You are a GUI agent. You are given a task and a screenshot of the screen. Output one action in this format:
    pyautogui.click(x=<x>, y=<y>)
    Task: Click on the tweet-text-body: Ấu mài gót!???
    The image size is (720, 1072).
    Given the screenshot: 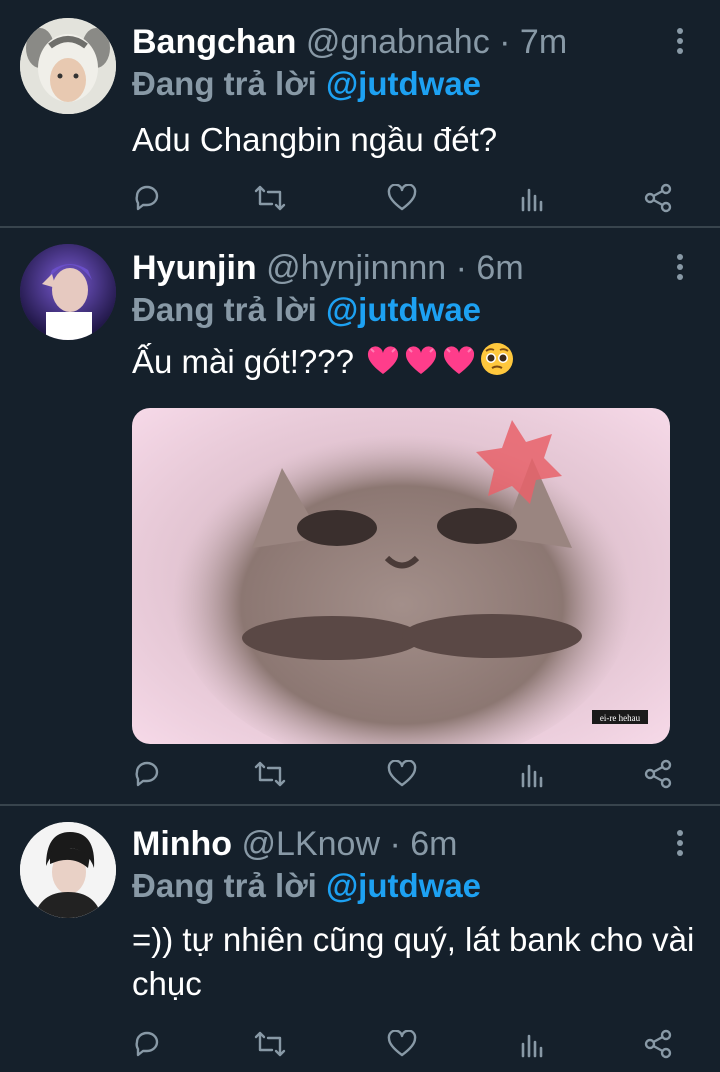 What is the action you would take?
    pyautogui.click(x=243, y=361)
    